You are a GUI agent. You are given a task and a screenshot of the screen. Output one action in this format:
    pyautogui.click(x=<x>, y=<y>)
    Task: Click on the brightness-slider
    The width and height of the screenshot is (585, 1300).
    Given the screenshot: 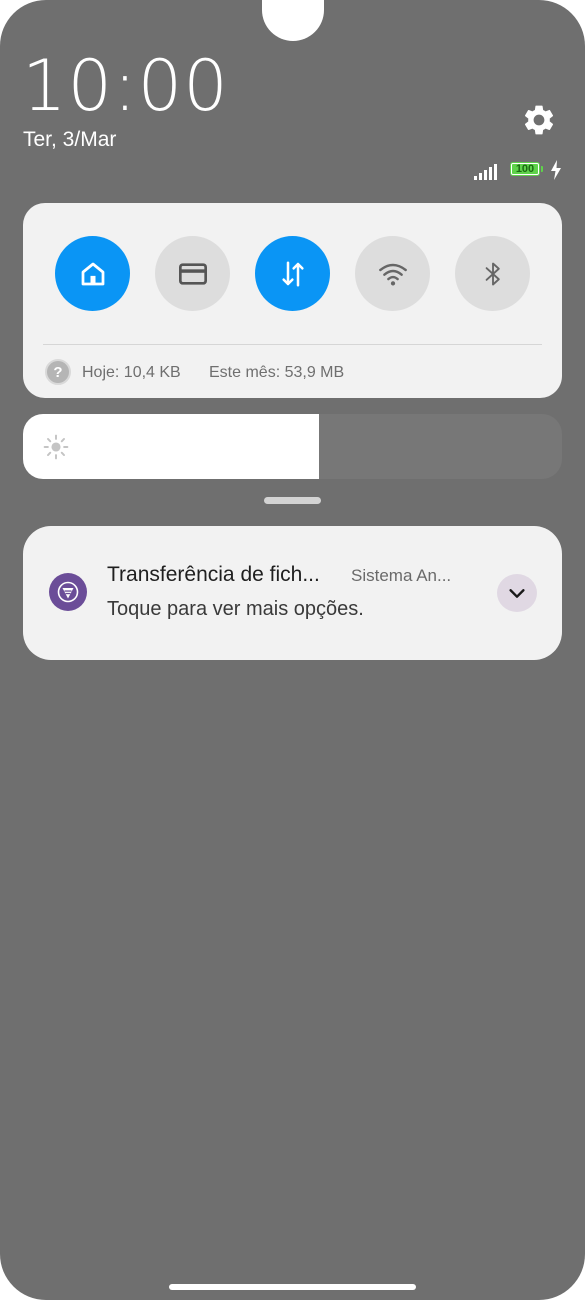 What is the action you would take?
    pyautogui.click(x=292, y=446)
    